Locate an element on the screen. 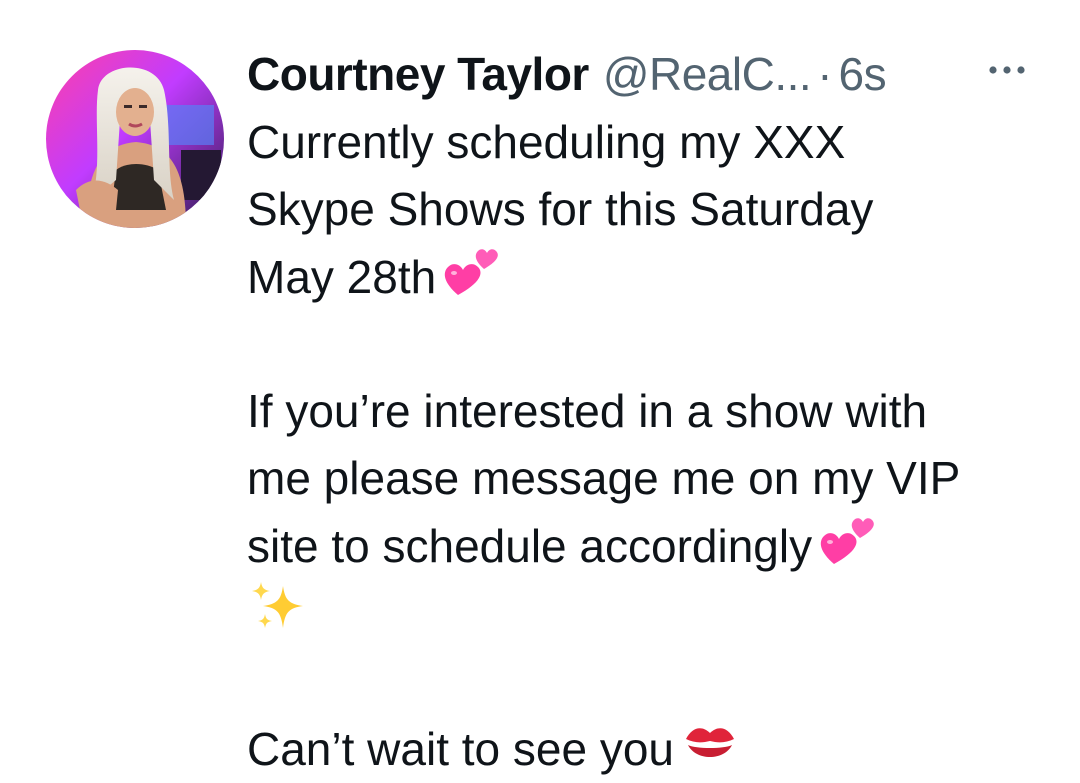 Image resolution: width=1080 pixels, height=783 pixels. tweet-header: Courtney Taylor @RealC... · 6s is located at coordinates (567, 74).